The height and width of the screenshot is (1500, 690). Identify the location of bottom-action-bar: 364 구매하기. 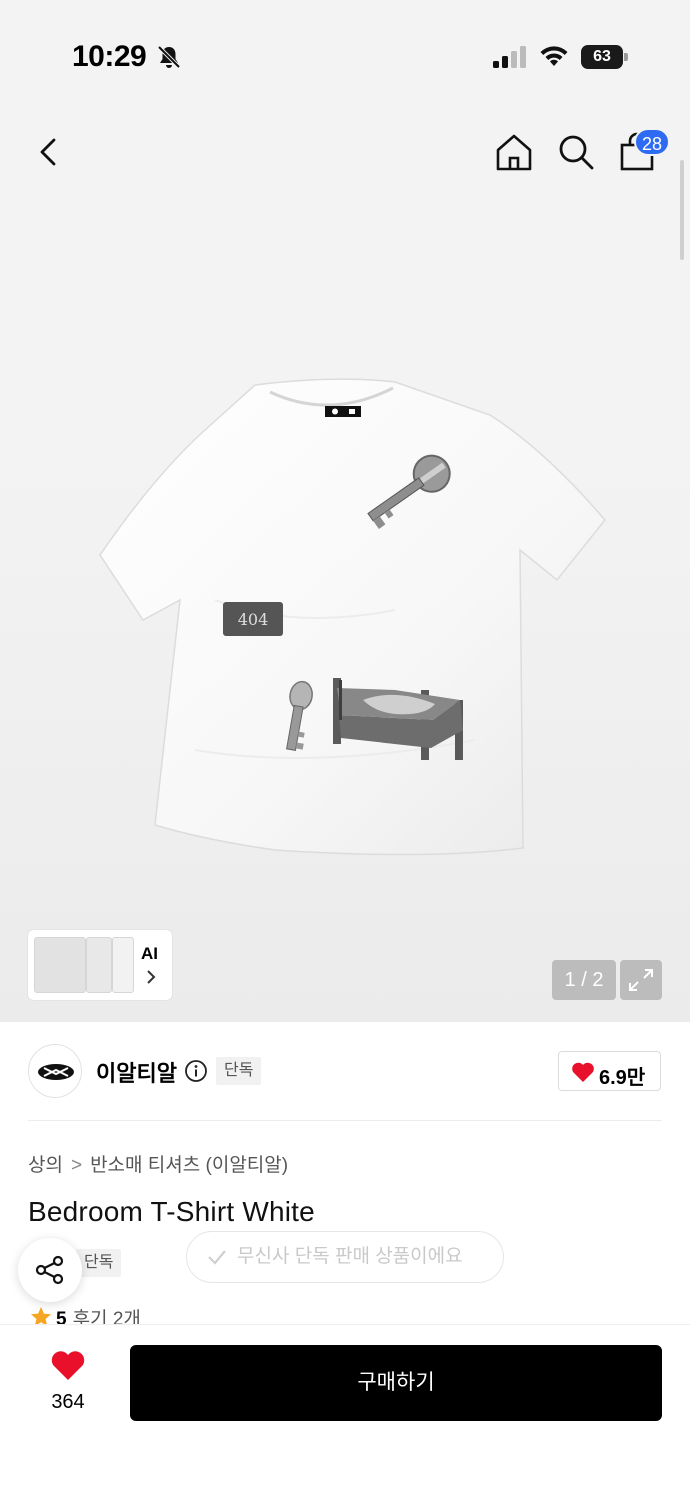
(345, 1412).